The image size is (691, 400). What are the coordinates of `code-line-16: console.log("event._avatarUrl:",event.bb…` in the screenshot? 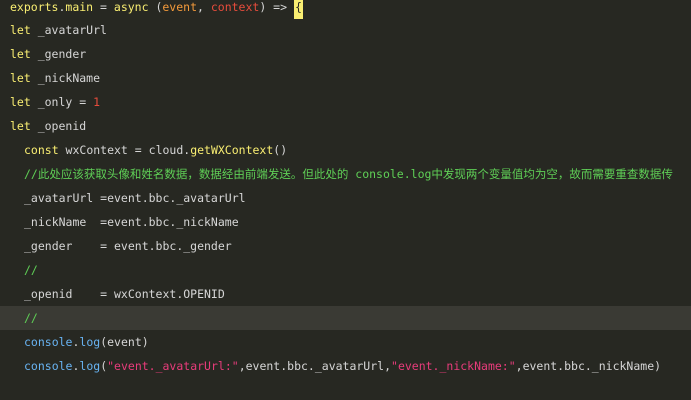 It's located at (345, 366).